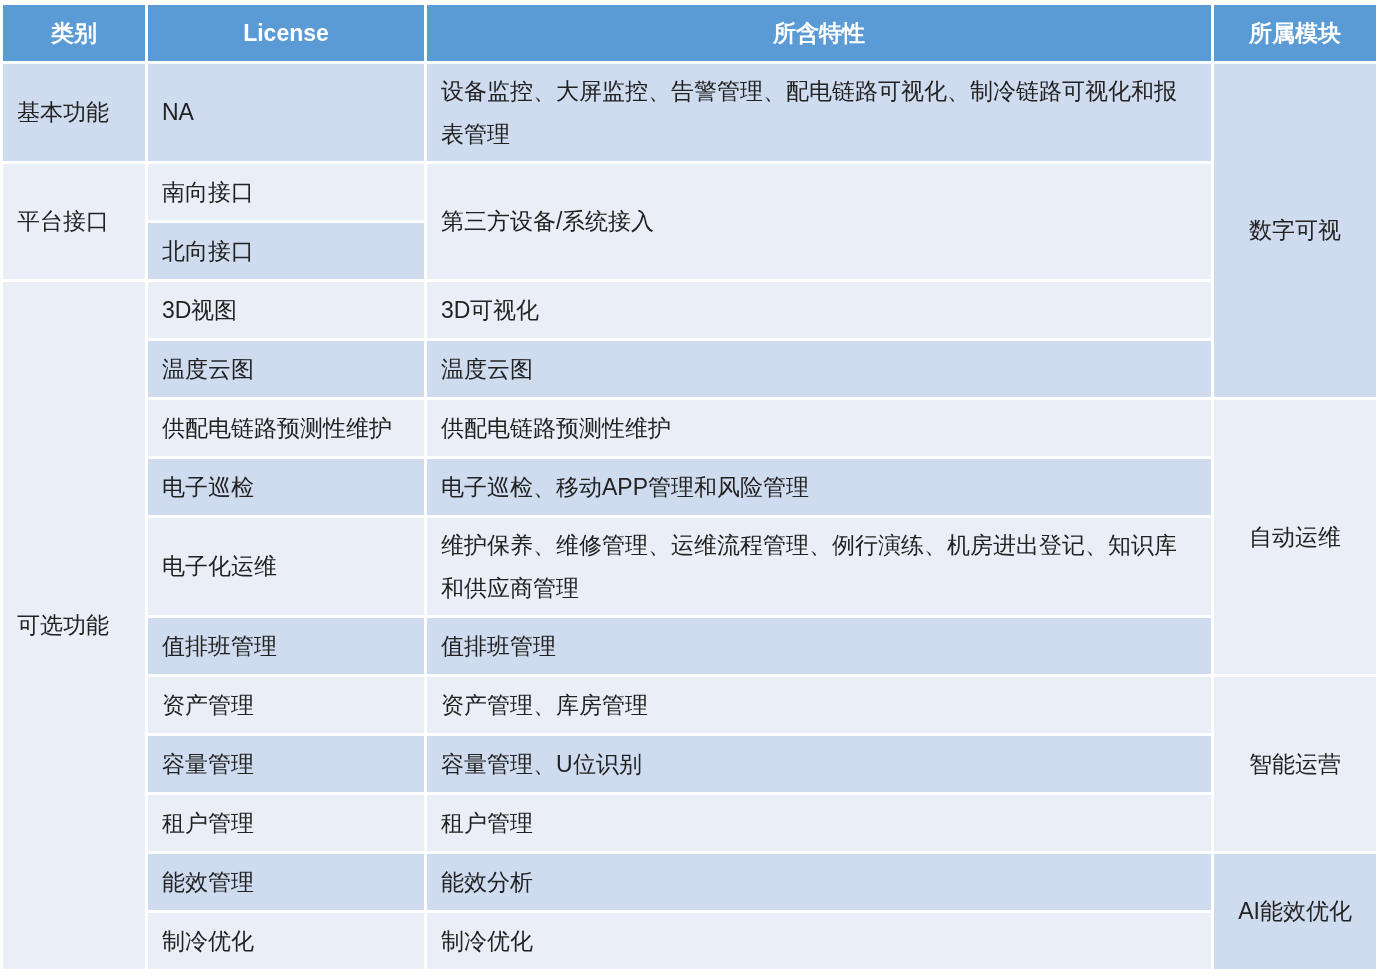 The image size is (1383, 977). I want to click on license-cell: 温度云图, so click(286, 369).